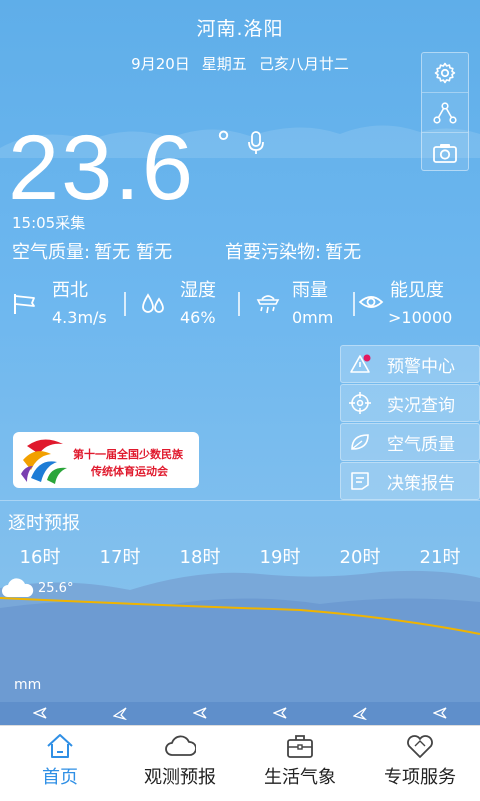 This screenshot has width=480, height=801. I want to click on warning-center-label: 预警中心, so click(421, 366).